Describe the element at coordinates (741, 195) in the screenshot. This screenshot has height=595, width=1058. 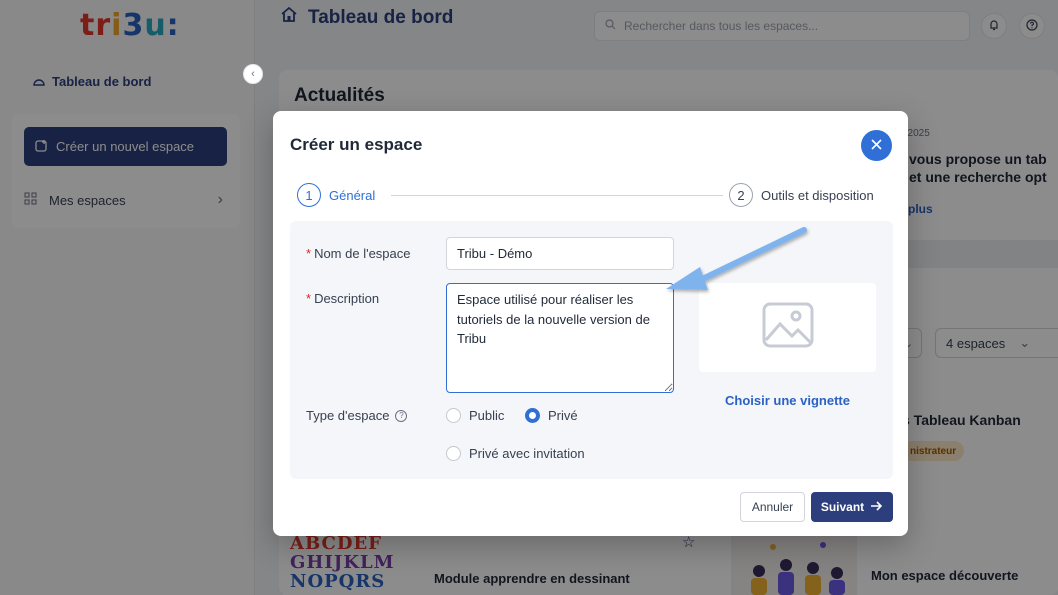
I see `step-number: 2` at that location.